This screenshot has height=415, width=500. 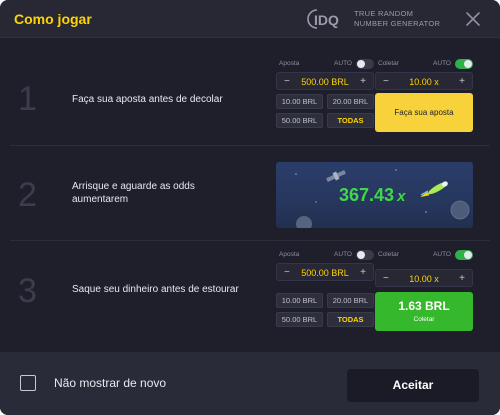 I want to click on place-bet-button: Faça sua aposta, so click(x=424, y=112).